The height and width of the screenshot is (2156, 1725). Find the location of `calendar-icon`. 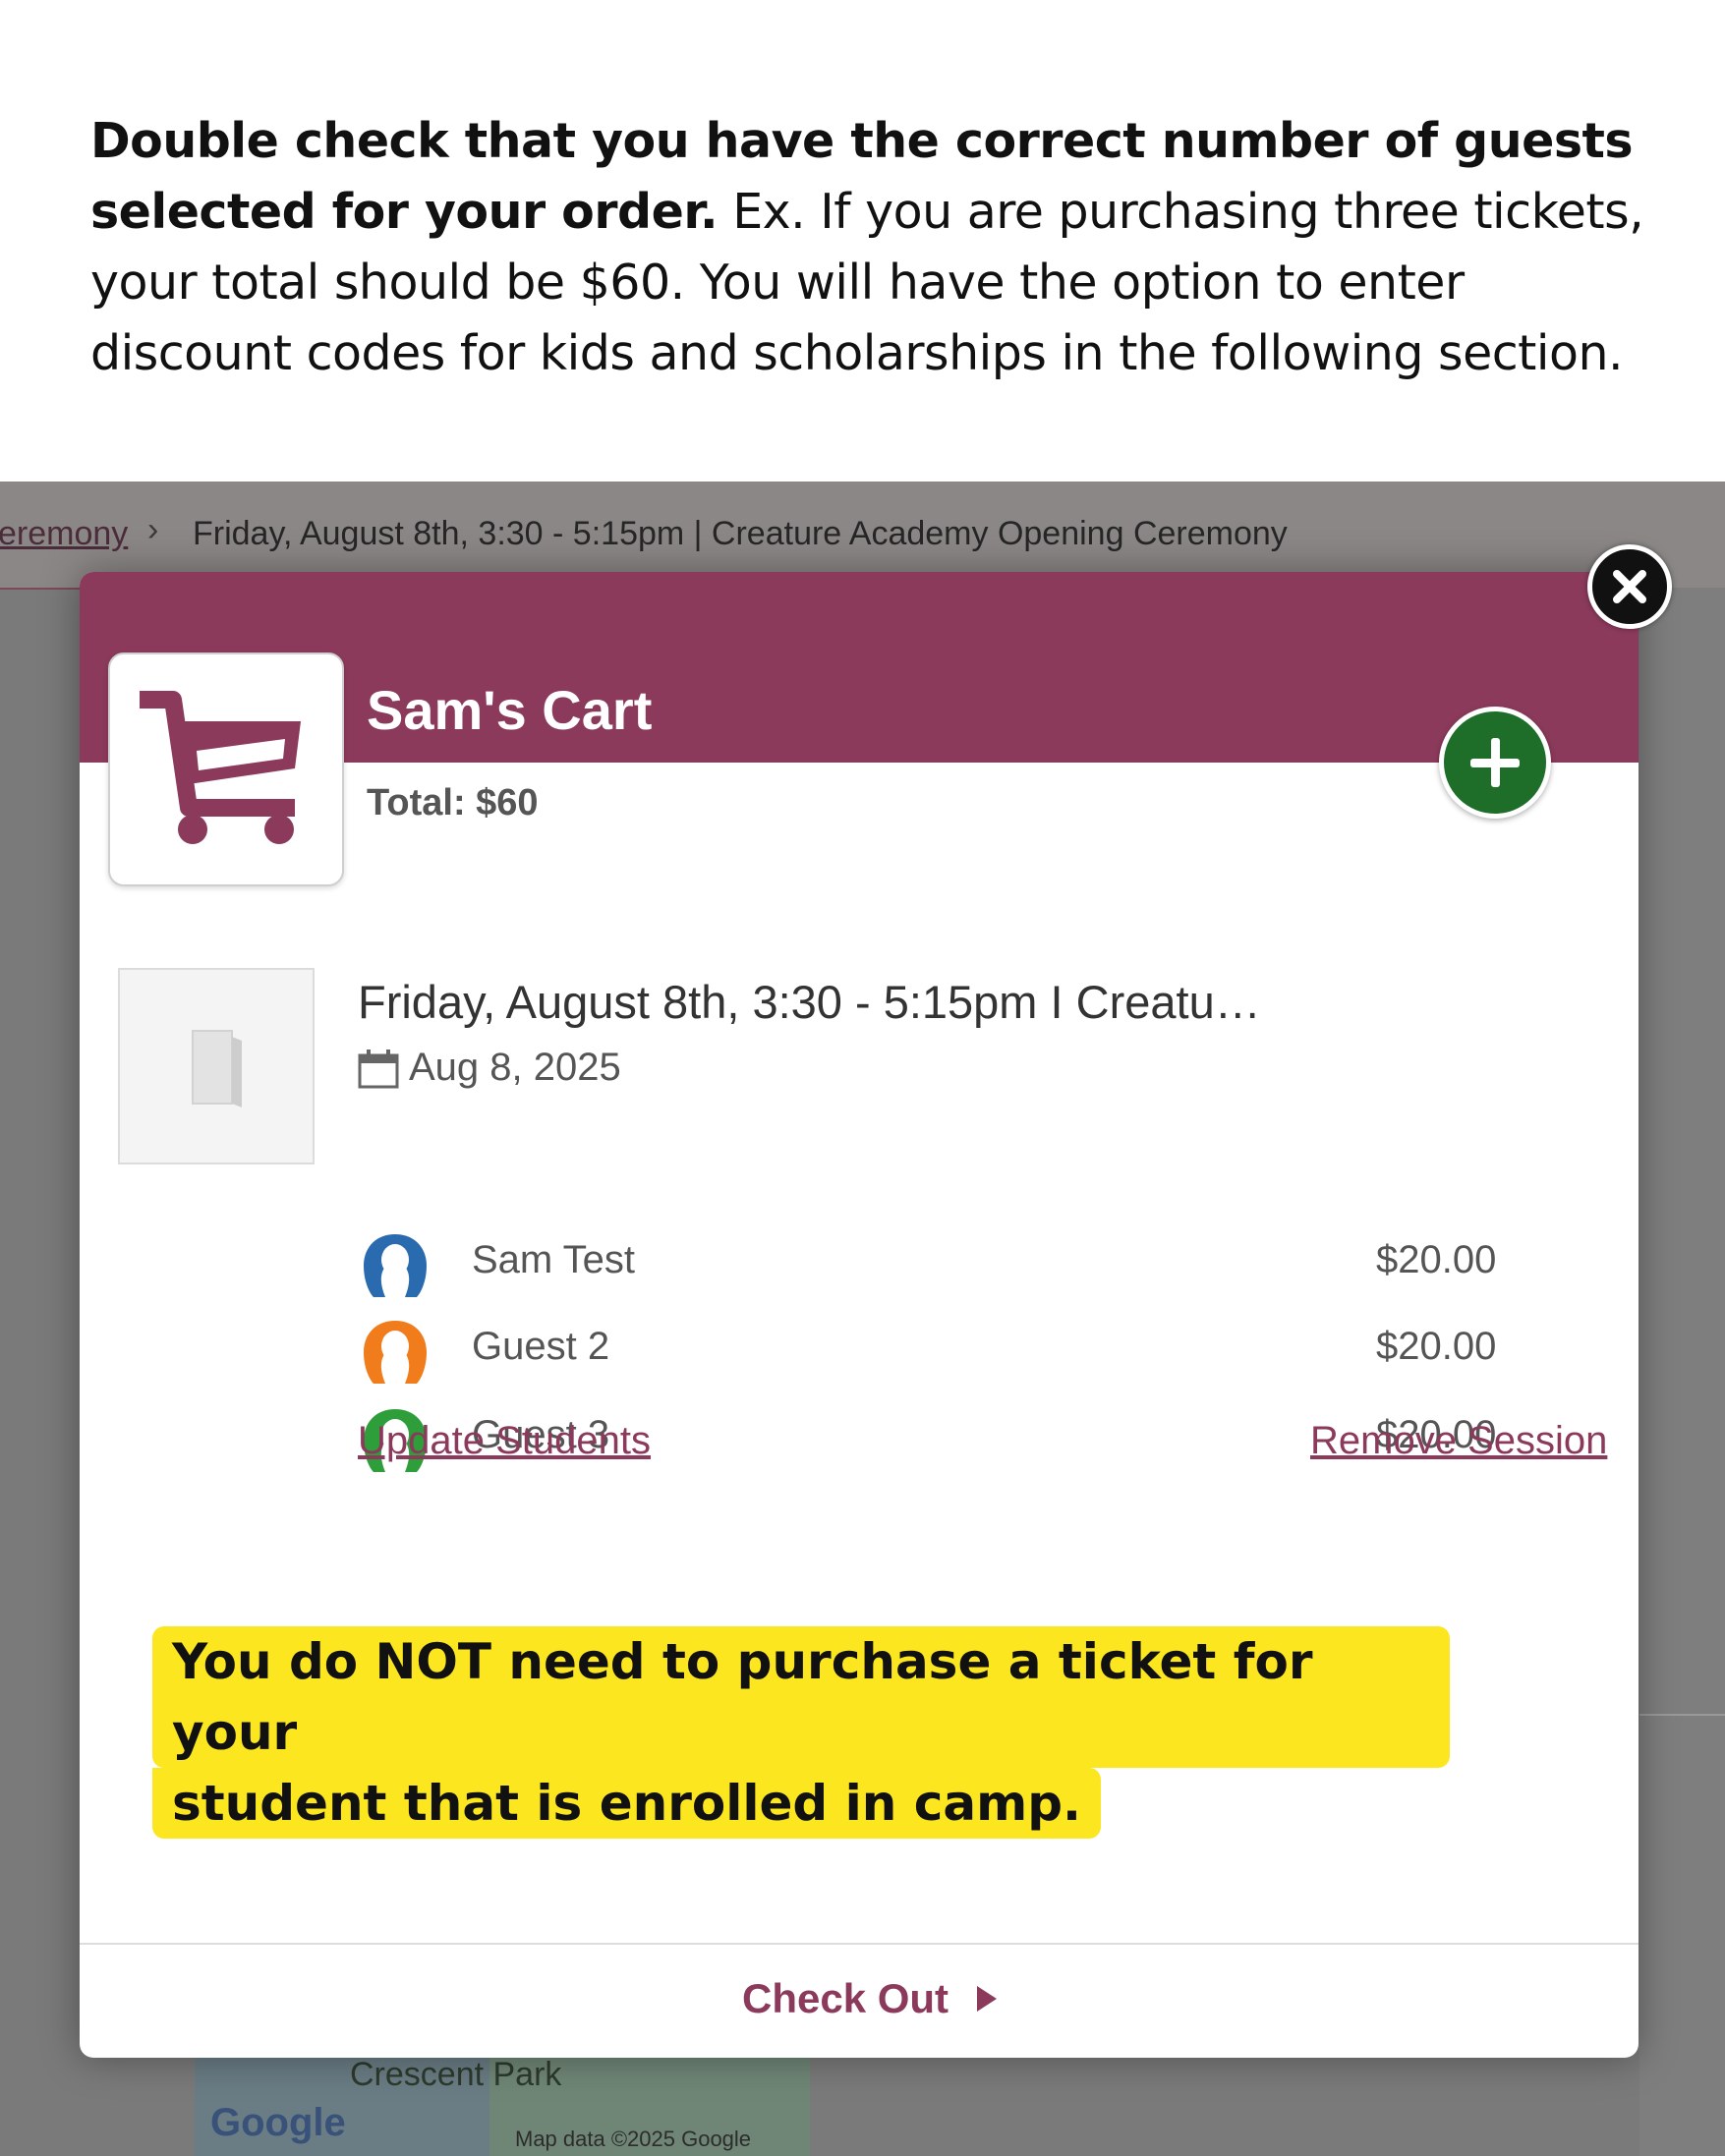

calendar-icon is located at coordinates (378, 1072).